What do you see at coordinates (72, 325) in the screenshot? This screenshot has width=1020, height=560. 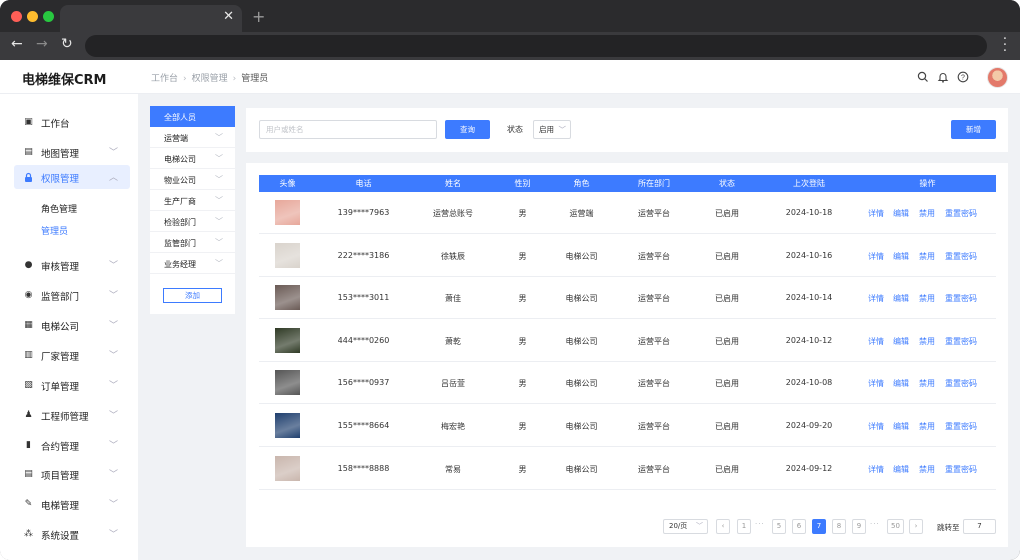 I see `sidebar-item-elevator-company: ▦ 电梯公司 ﹀` at bounding box center [72, 325].